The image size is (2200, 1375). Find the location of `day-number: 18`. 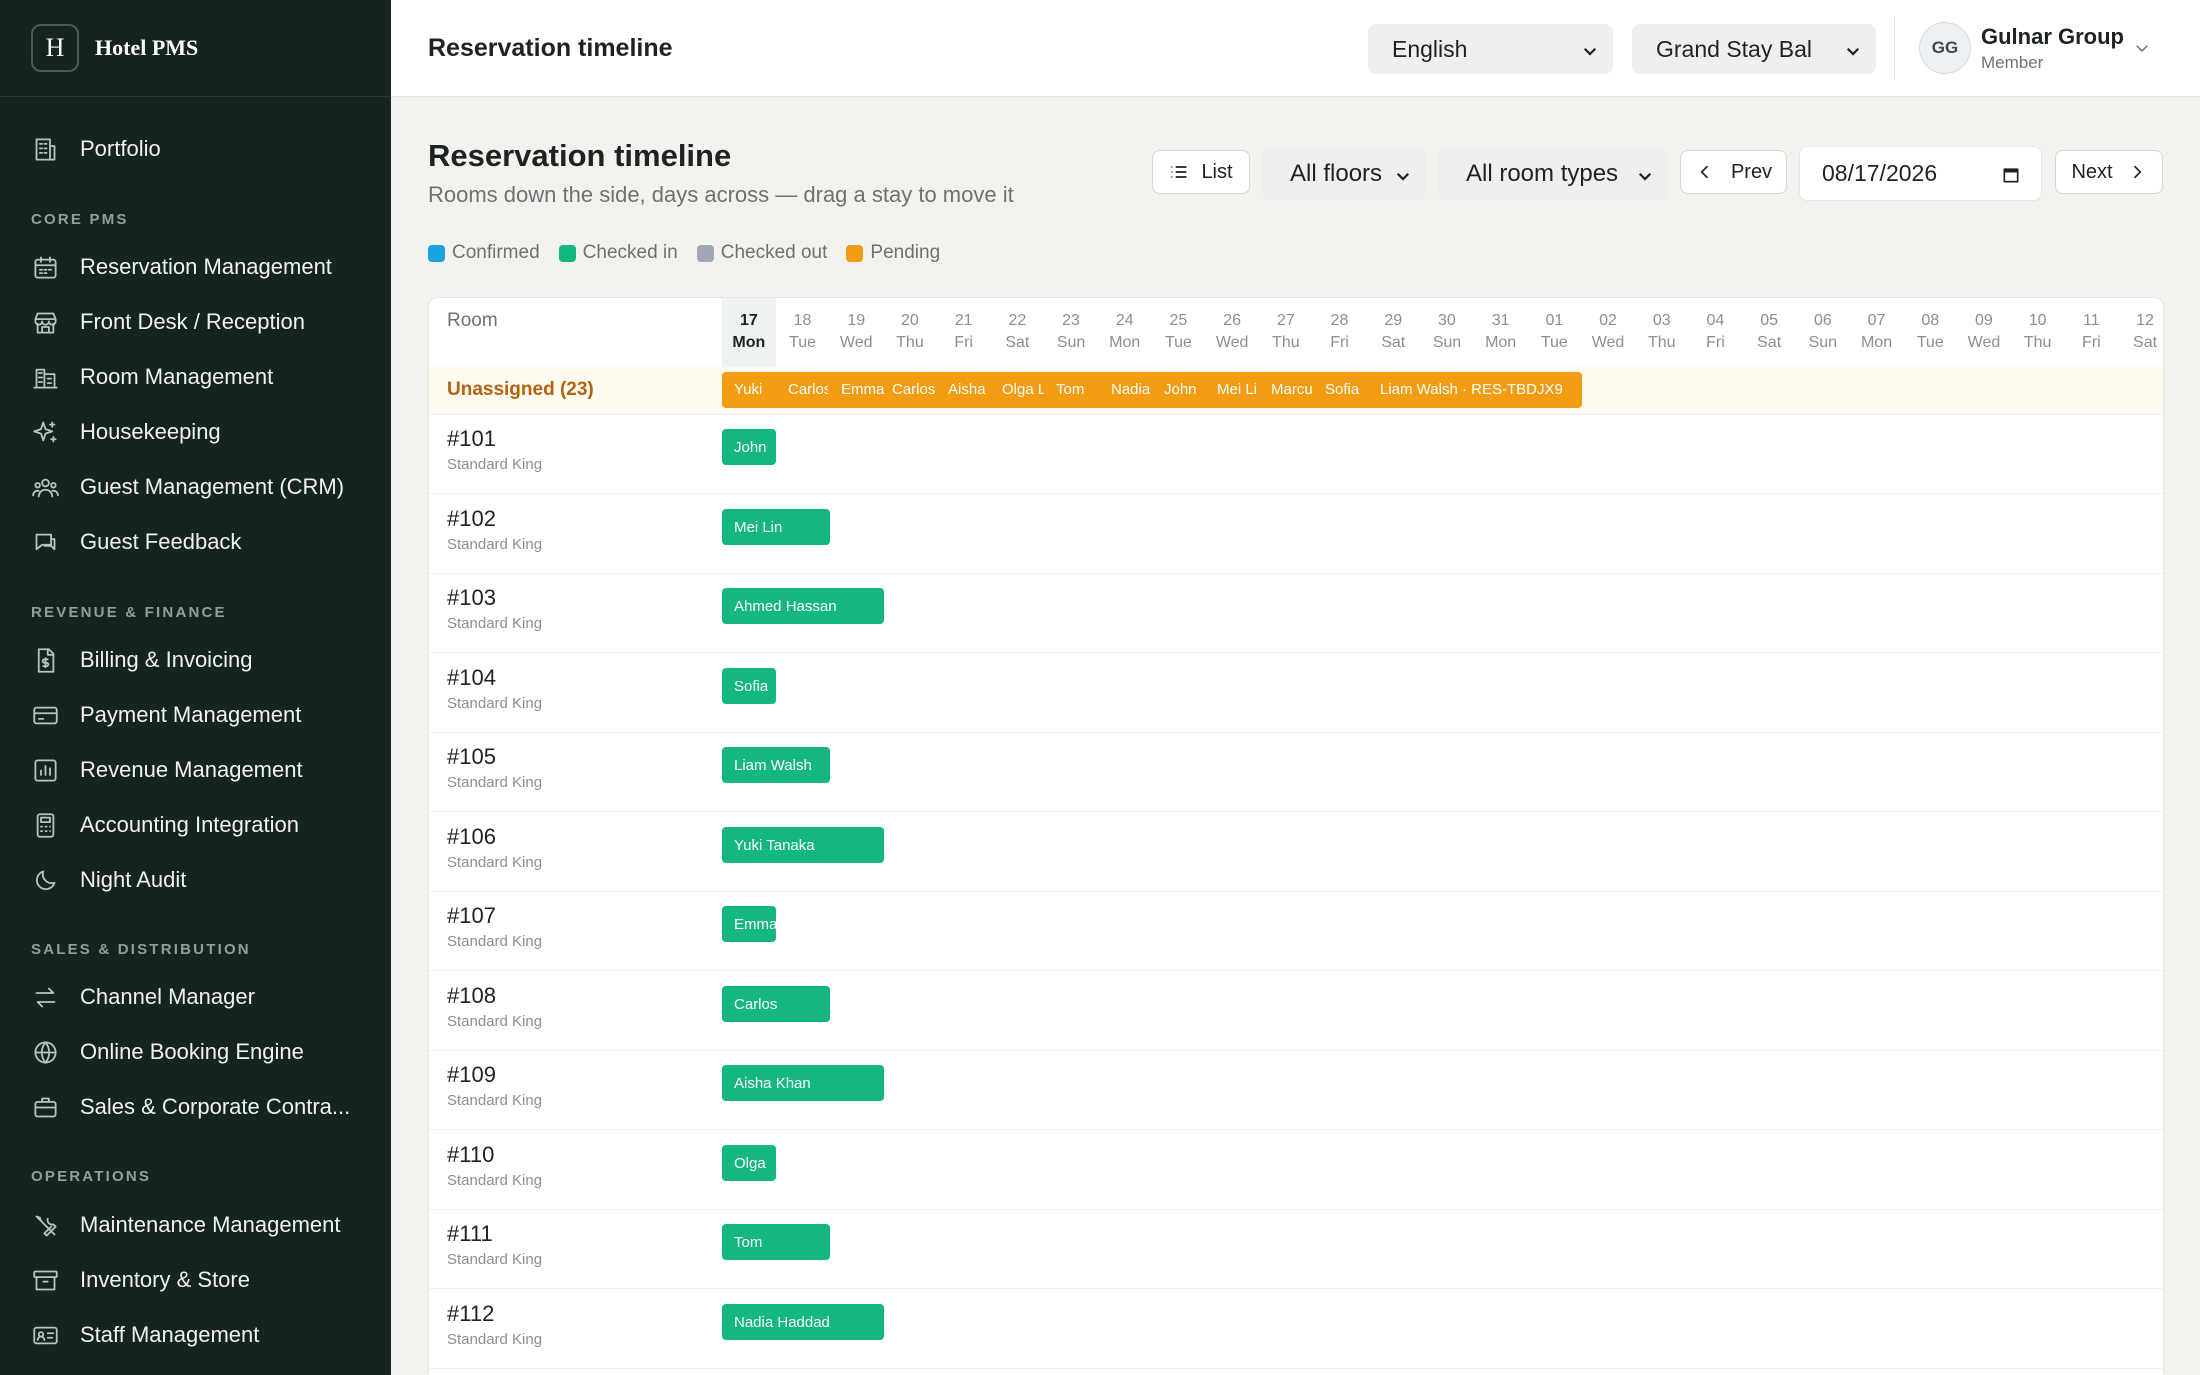

day-number: 18 is located at coordinates (802, 320).